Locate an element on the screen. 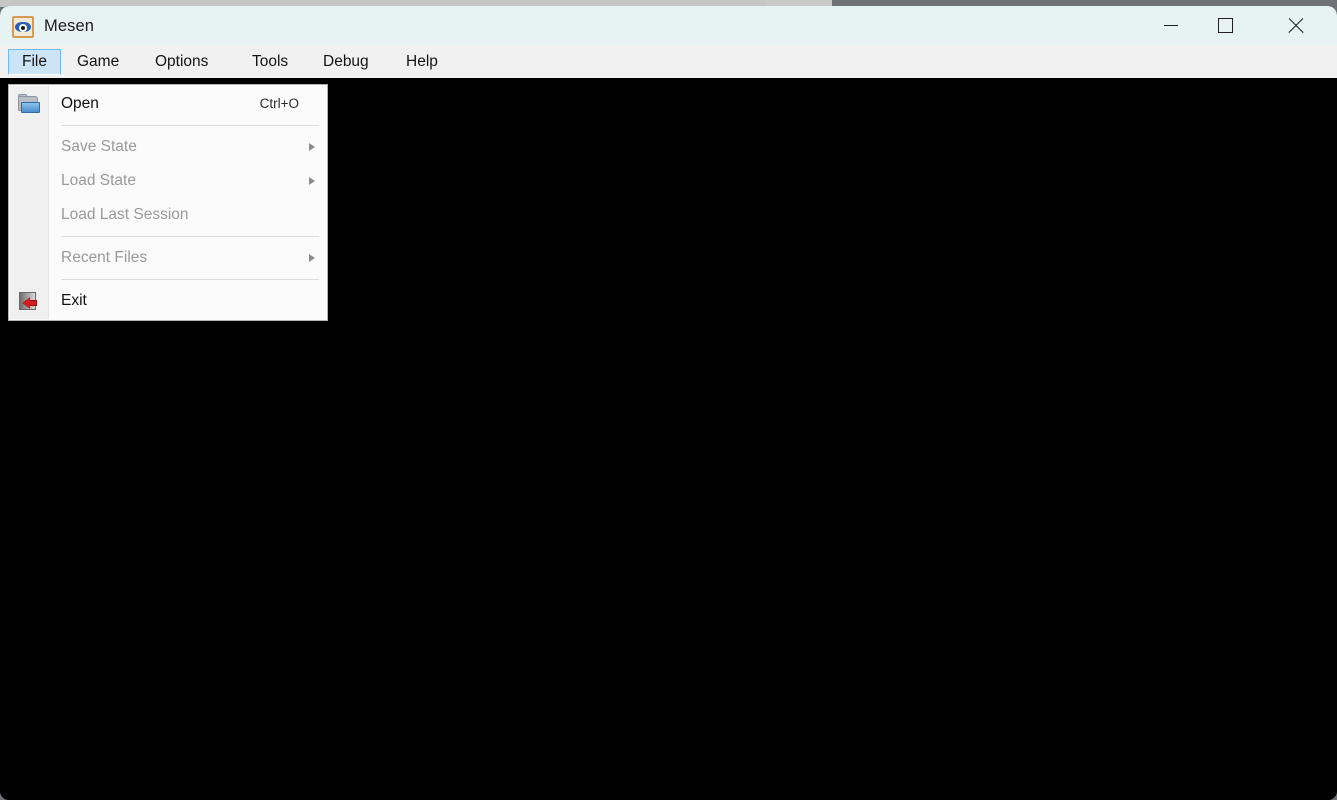 This screenshot has width=1337, height=800. menu-item-load-last-session-label: Load Last Session is located at coordinates (125, 214).